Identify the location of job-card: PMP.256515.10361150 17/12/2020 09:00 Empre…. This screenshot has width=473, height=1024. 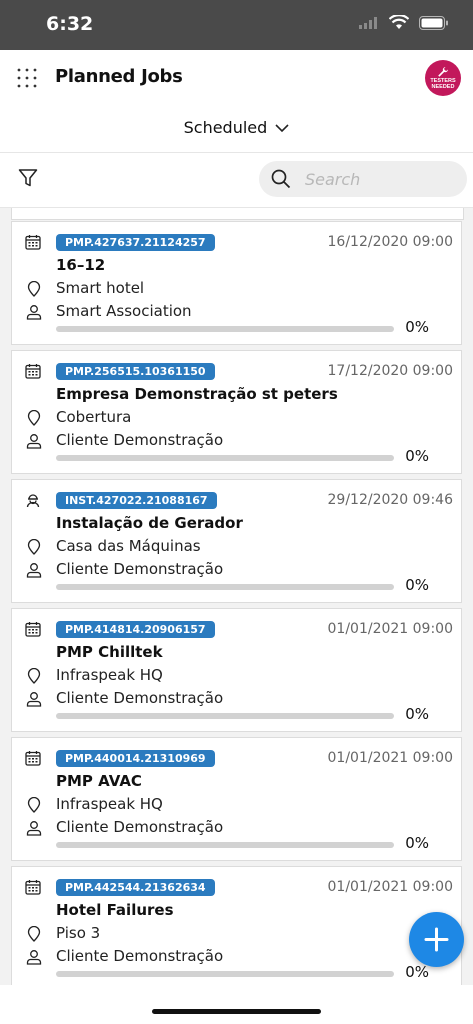
(236, 412).